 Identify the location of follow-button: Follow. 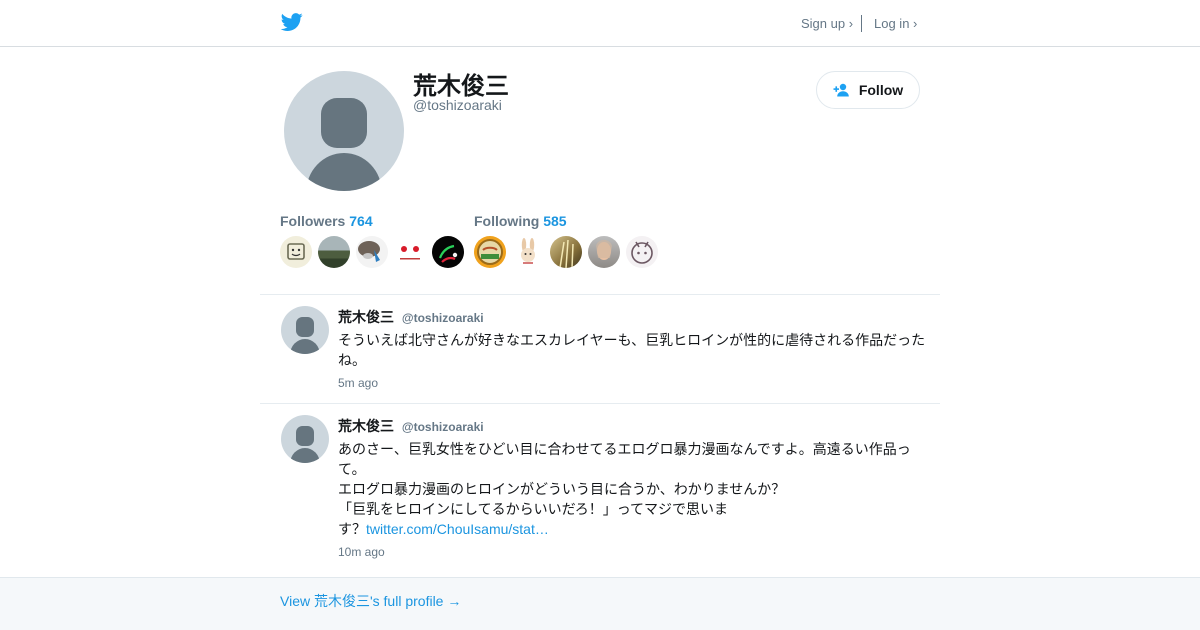
(868, 90).